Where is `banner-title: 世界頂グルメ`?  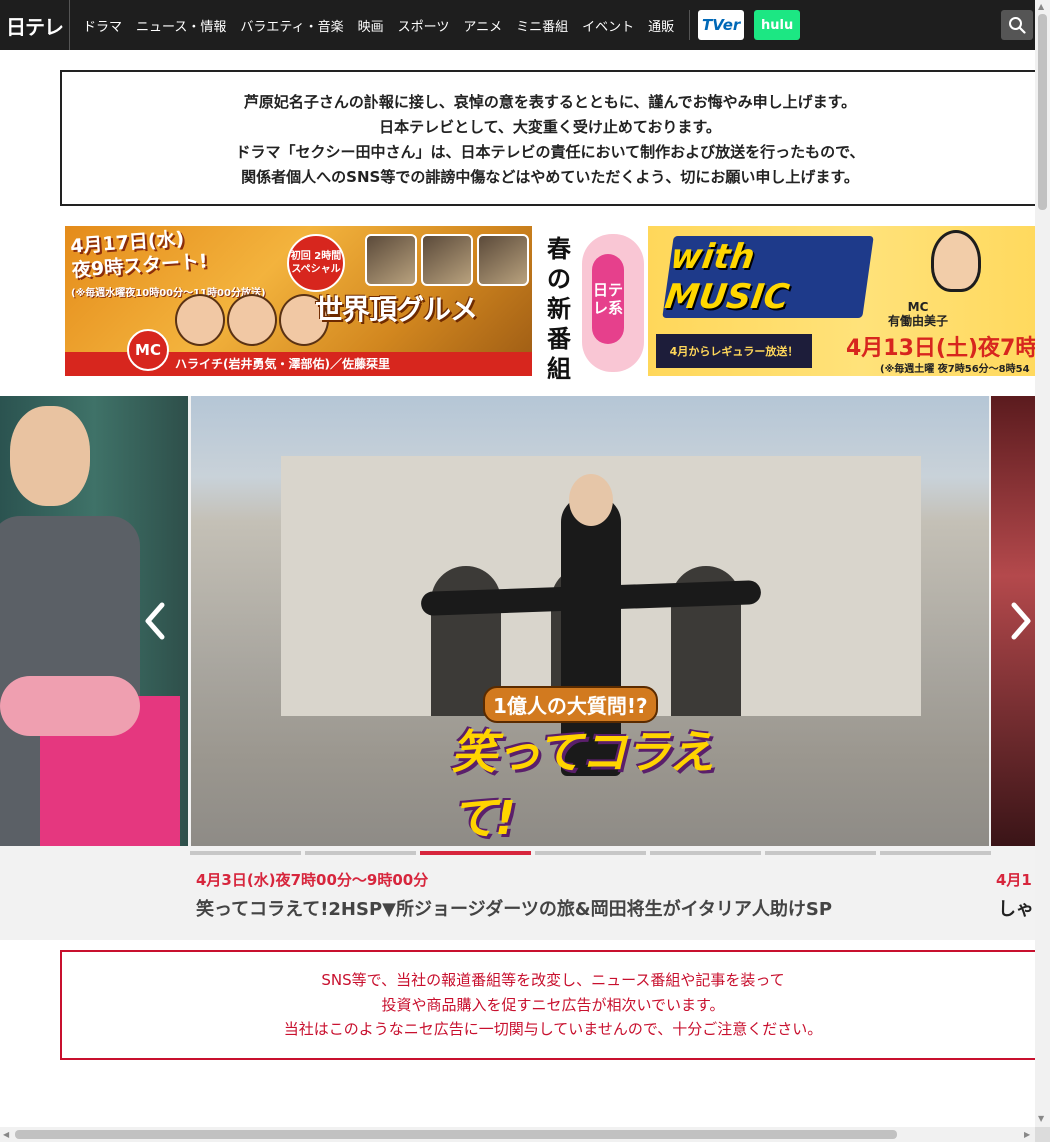 banner-title: 世界頂グルメ is located at coordinates (396, 309).